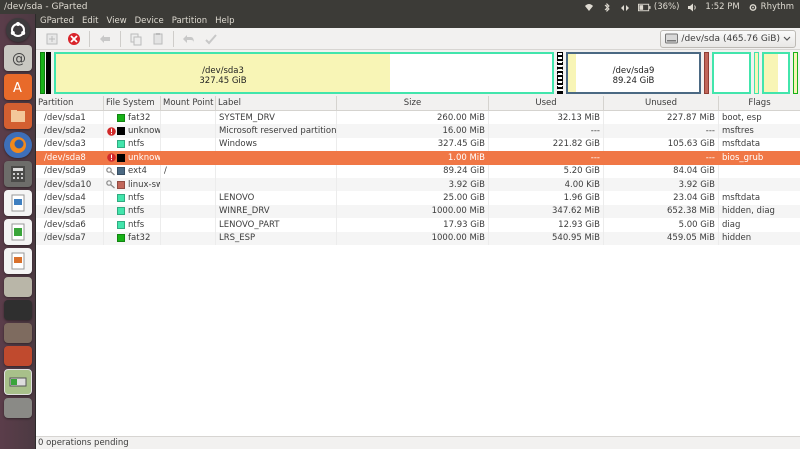  I want to click on partition-unused: 459.05 MiB, so click(661, 238).